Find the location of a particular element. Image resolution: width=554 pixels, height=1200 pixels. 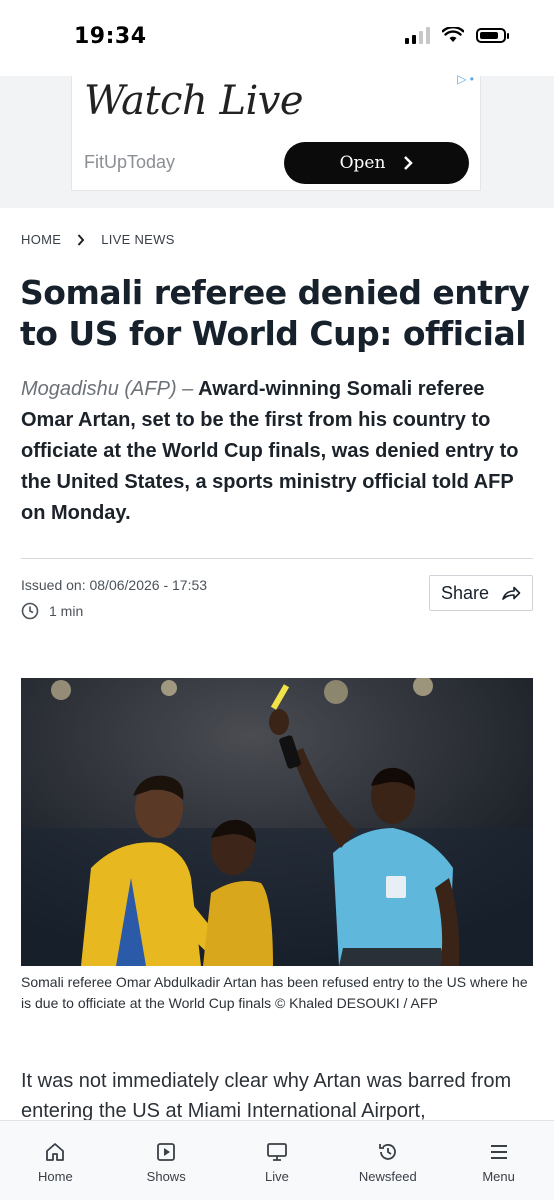

battery-icon is located at coordinates (492, 35).